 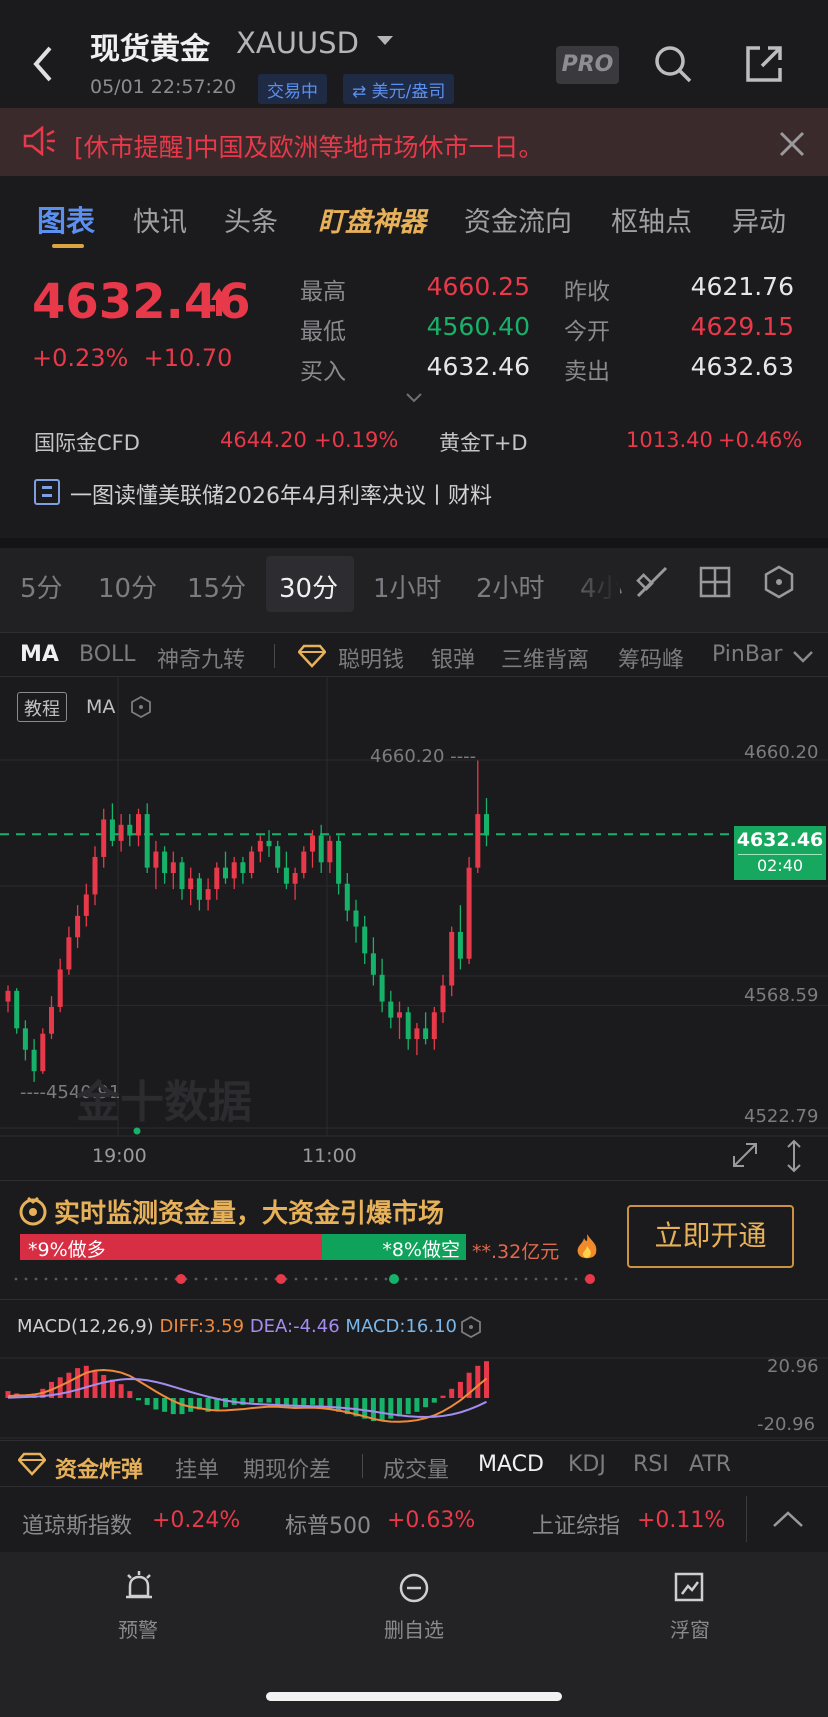 What do you see at coordinates (587, 1464) in the screenshot?
I see `tab-kdj: KDJ` at bounding box center [587, 1464].